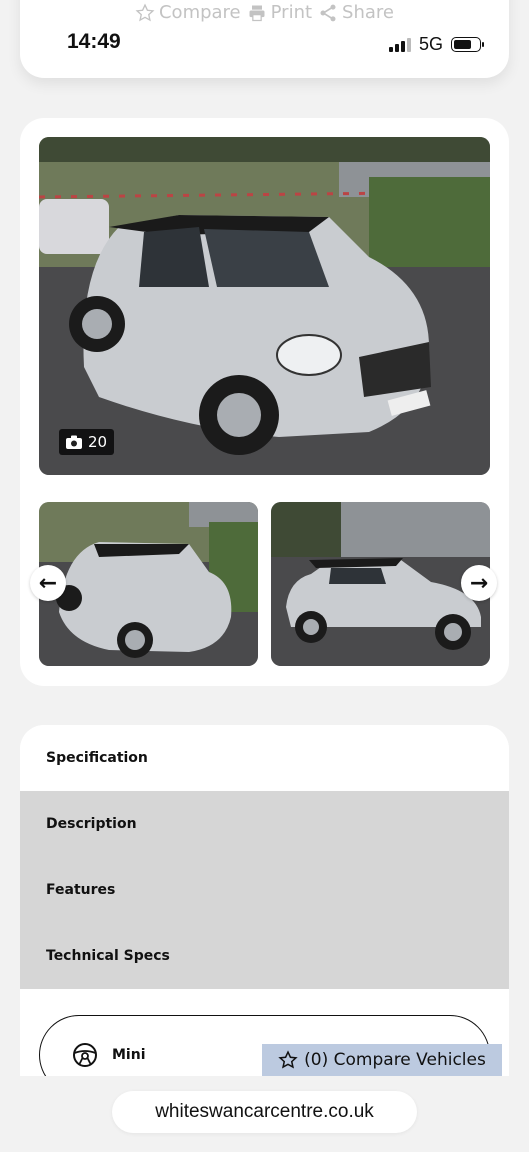 The height and width of the screenshot is (1152, 529). What do you see at coordinates (264, 956) in the screenshot?
I see `tab-technical-specs: Technical Specs` at bounding box center [264, 956].